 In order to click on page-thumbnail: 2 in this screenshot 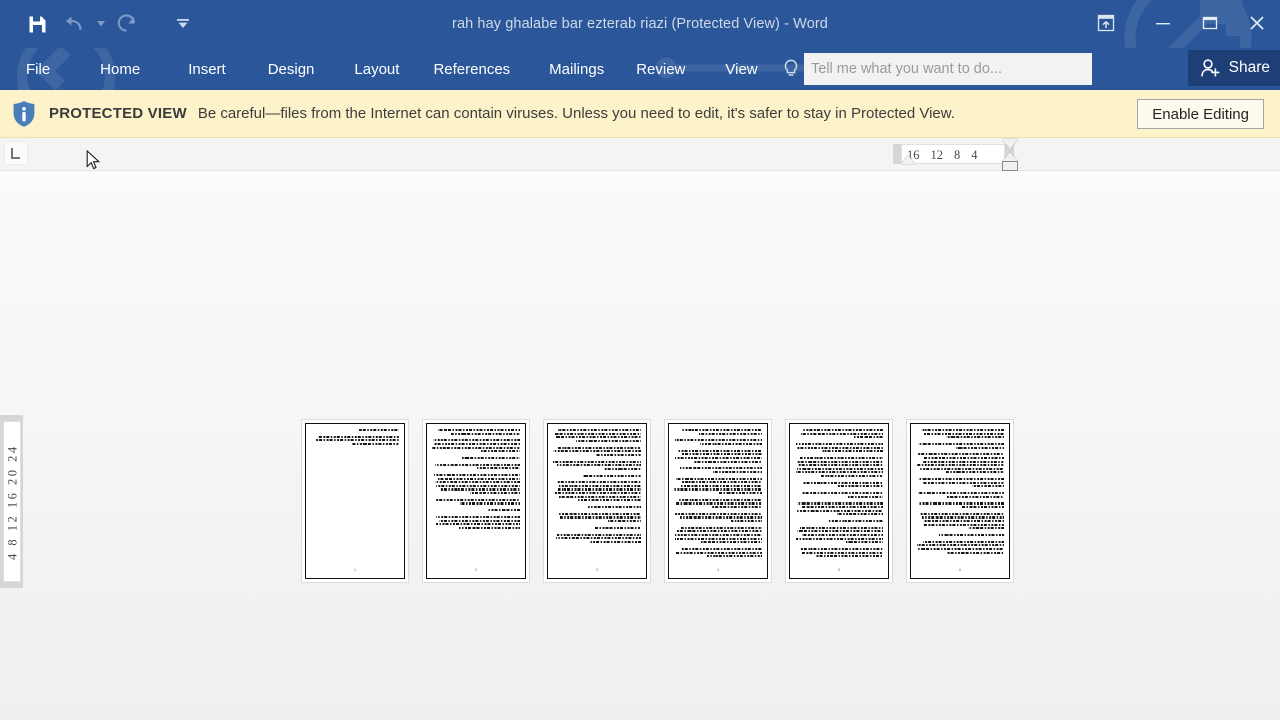, I will do `click(476, 501)`.